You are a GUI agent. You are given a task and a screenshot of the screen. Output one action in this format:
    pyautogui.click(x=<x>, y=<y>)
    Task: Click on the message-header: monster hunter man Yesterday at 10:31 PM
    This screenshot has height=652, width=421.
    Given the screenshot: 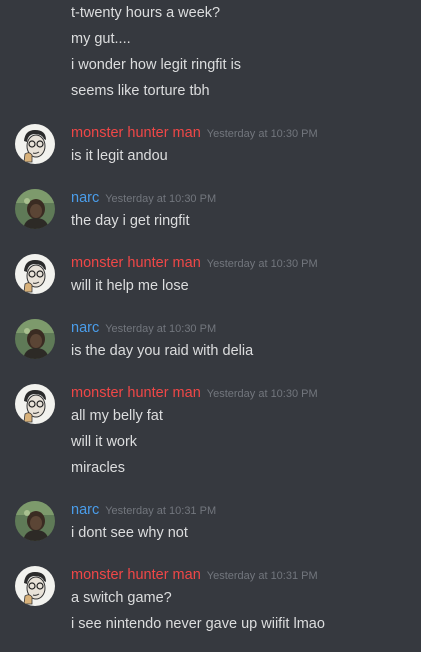 What is the action you would take?
    pyautogui.click(x=194, y=575)
    